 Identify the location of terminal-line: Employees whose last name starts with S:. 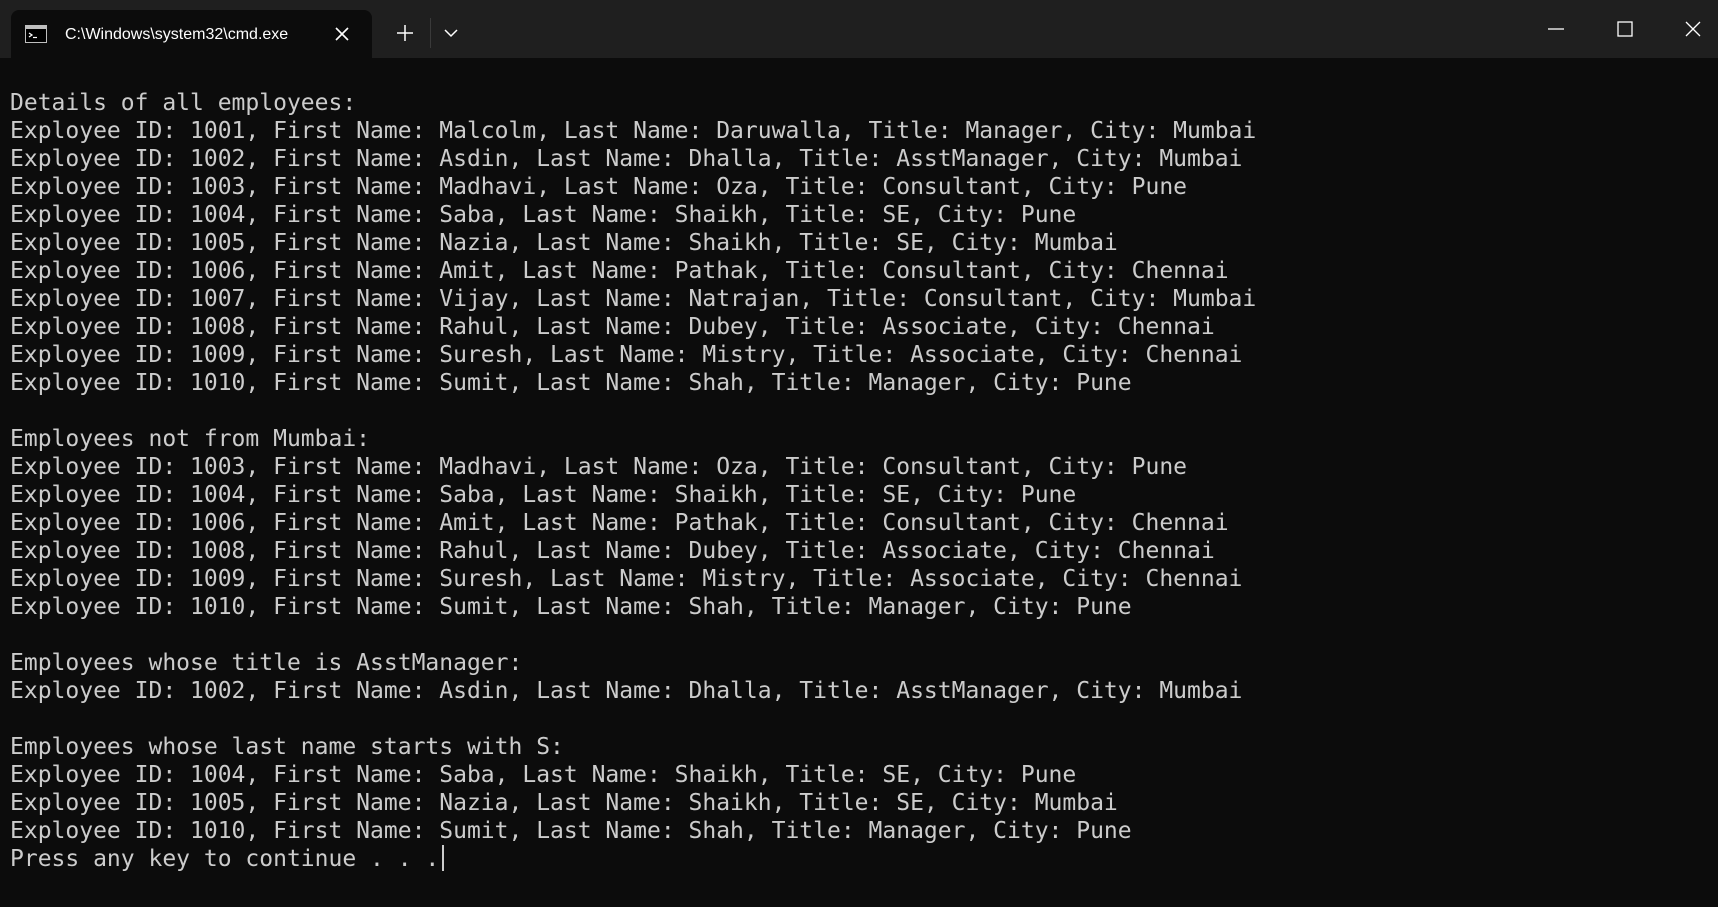
(287, 747).